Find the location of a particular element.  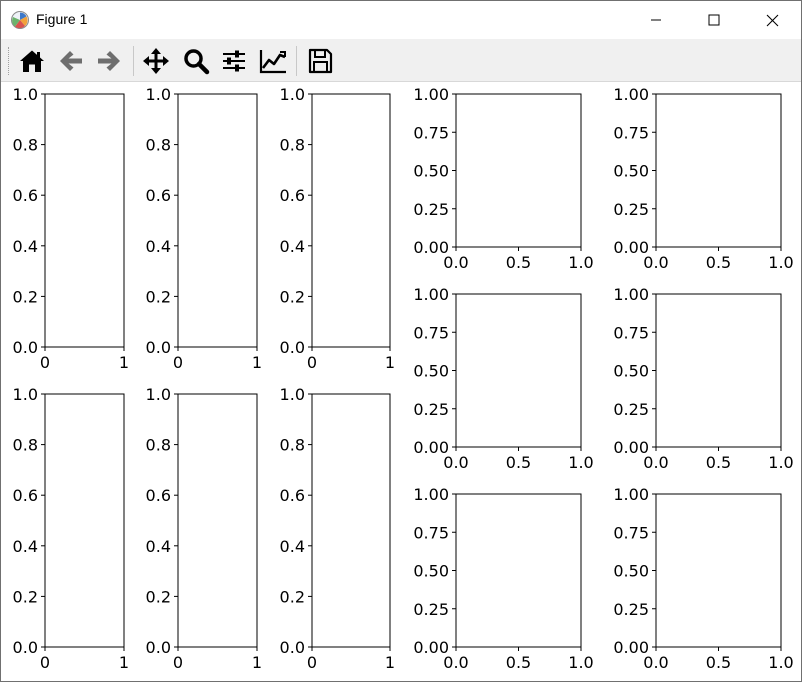

close-button is located at coordinates (772, 20).